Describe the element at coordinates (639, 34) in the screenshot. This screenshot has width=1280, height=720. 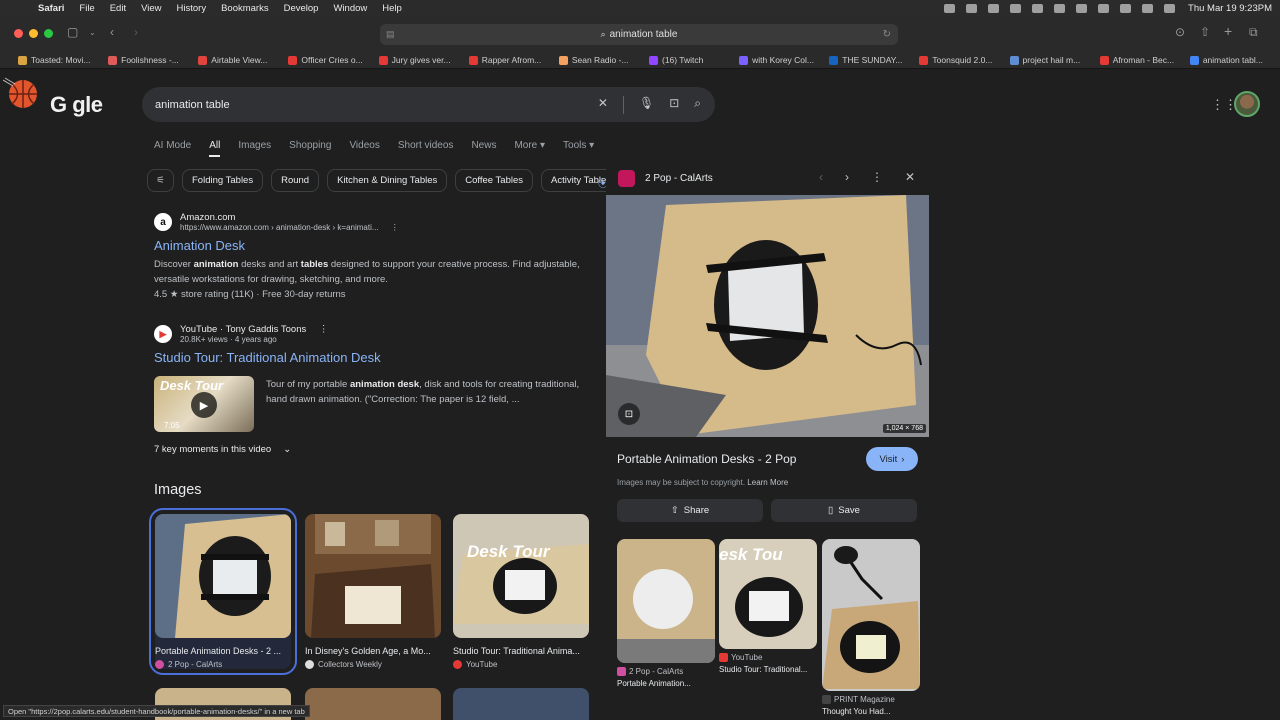
I see `address-bar: ▤ ⌕ animation table ↻` at that location.